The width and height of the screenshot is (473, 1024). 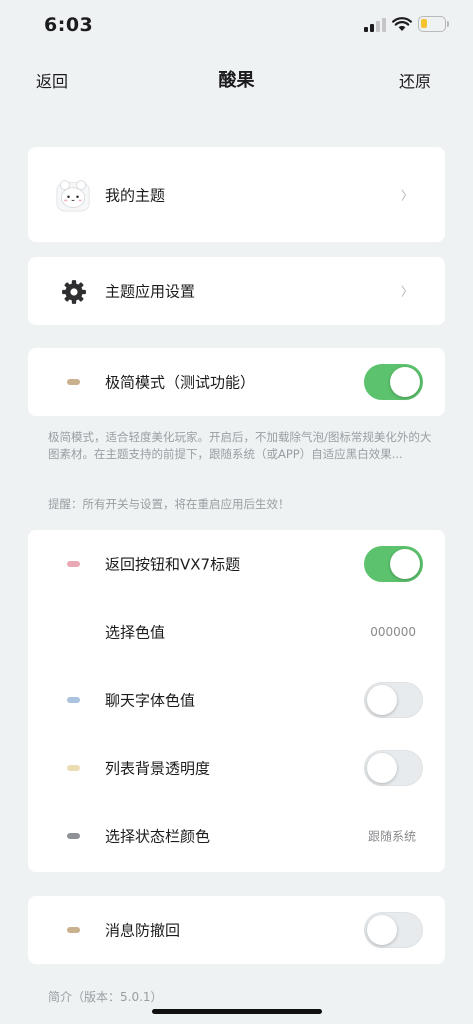 I want to click on minimal-mode-label: 极简模式（测试功能）, so click(x=180, y=382).